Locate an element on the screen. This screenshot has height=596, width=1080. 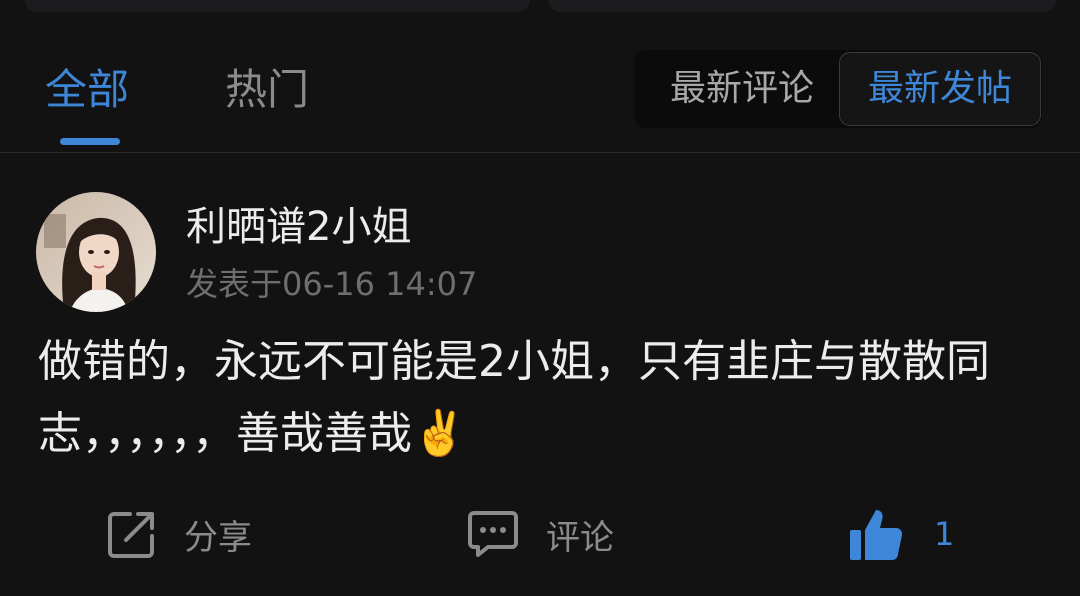
share-label: 分享 is located at coordinates (218, 537).